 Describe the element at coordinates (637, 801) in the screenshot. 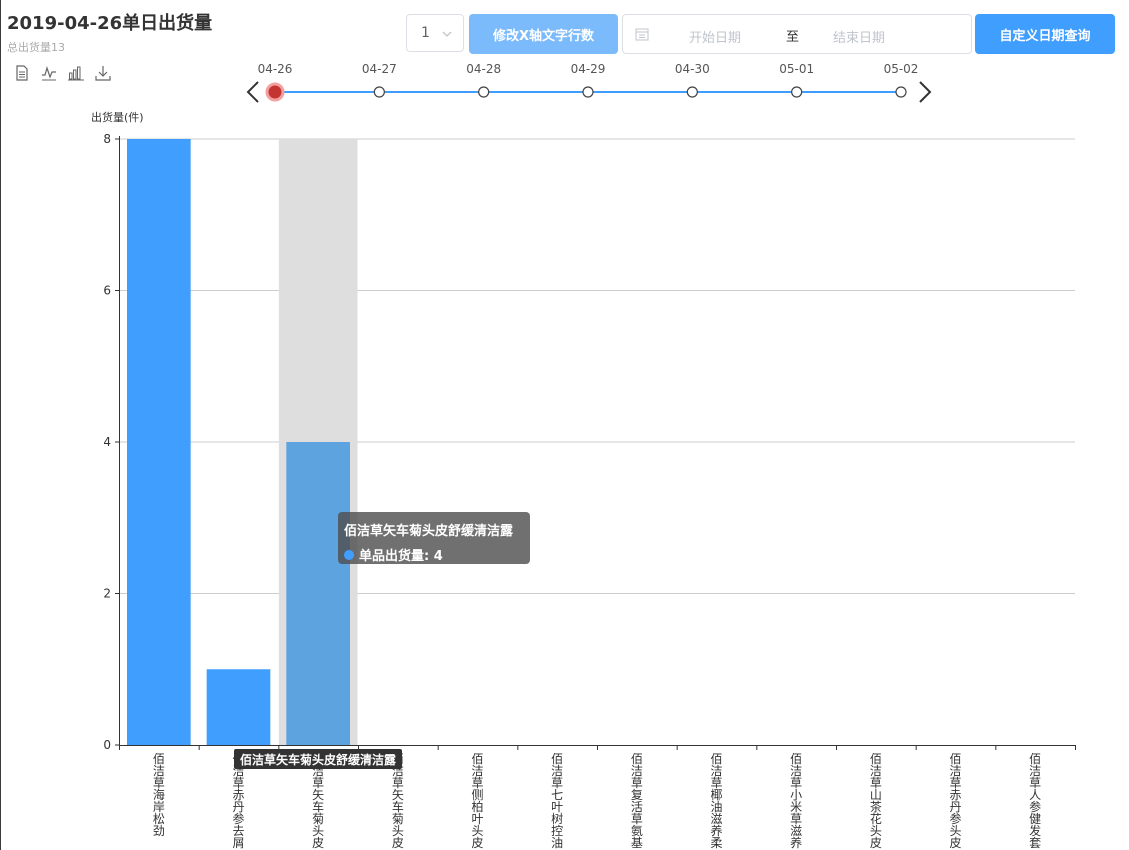

I see `x-tick-label: 佰洁草复活草氨基` at that location.